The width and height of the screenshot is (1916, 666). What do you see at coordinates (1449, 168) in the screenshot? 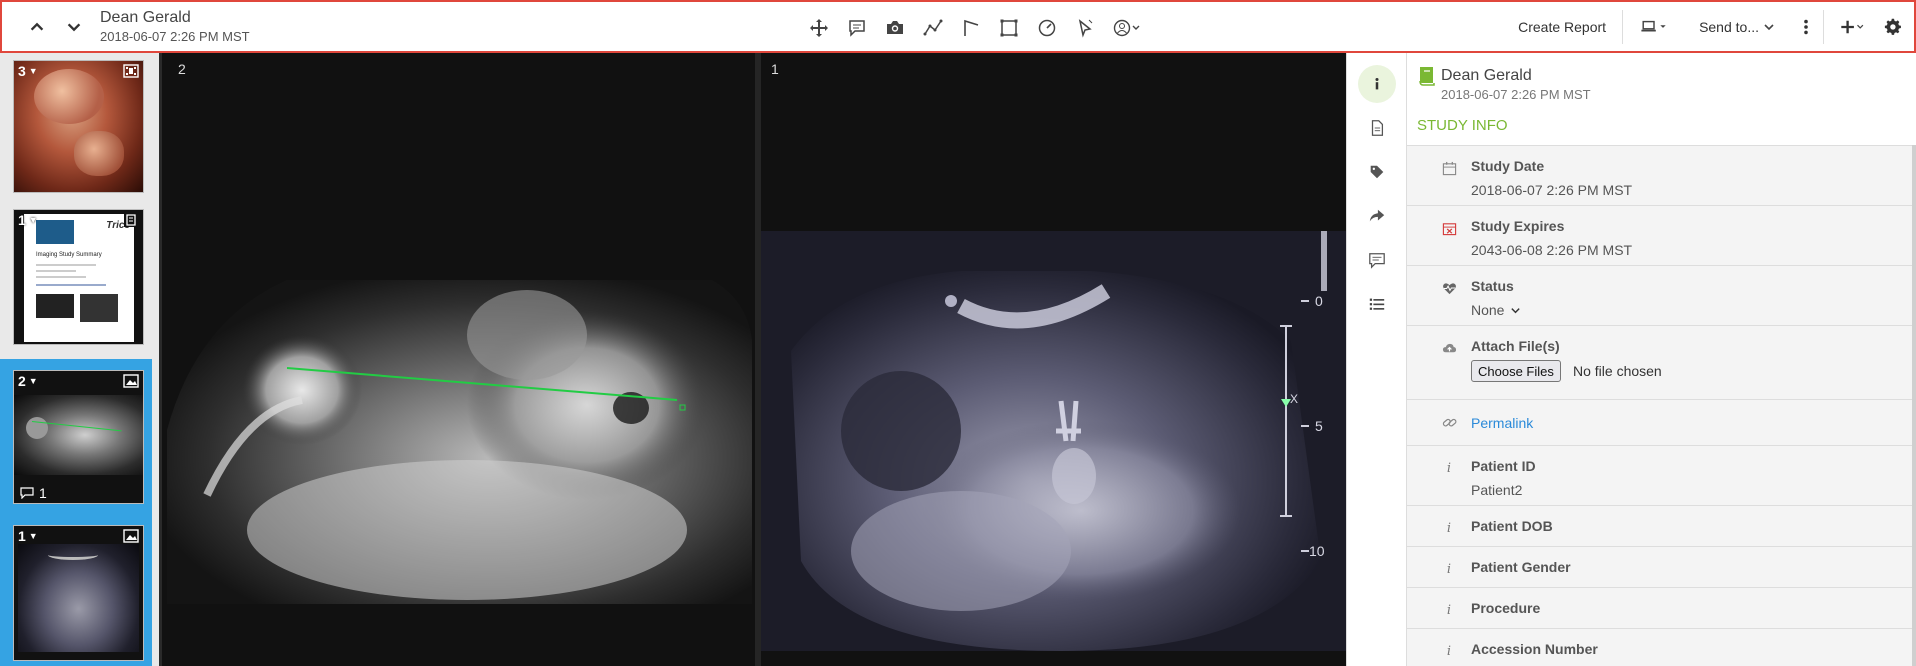
I see `calendar-icon` at bounding box center [1449, 168].